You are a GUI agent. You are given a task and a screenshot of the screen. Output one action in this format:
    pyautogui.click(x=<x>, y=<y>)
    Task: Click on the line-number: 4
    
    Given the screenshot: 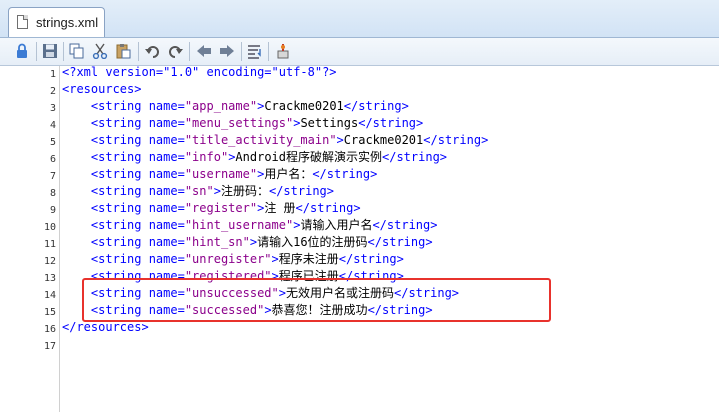 What is the action you would take?
    pyautogui.click(x=52, y=125)
    